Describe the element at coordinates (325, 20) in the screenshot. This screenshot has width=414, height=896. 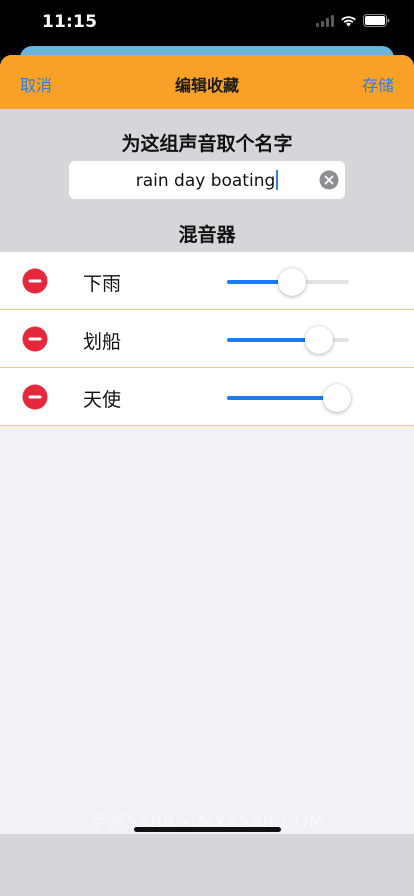
I see `signal-icon` at that location.